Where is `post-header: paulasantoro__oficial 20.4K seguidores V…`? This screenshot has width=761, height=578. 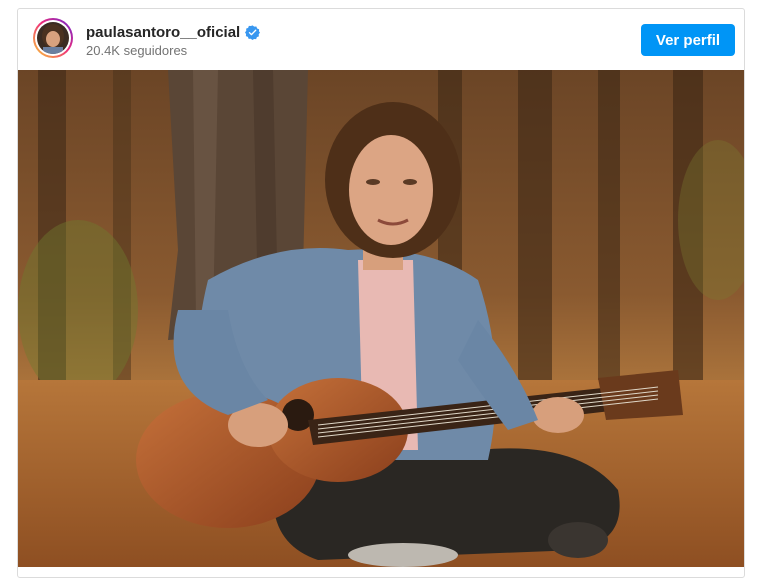 post-header: paulasantoro__oficial 20.4K seguidores V… is located at coordinates (381, 39).